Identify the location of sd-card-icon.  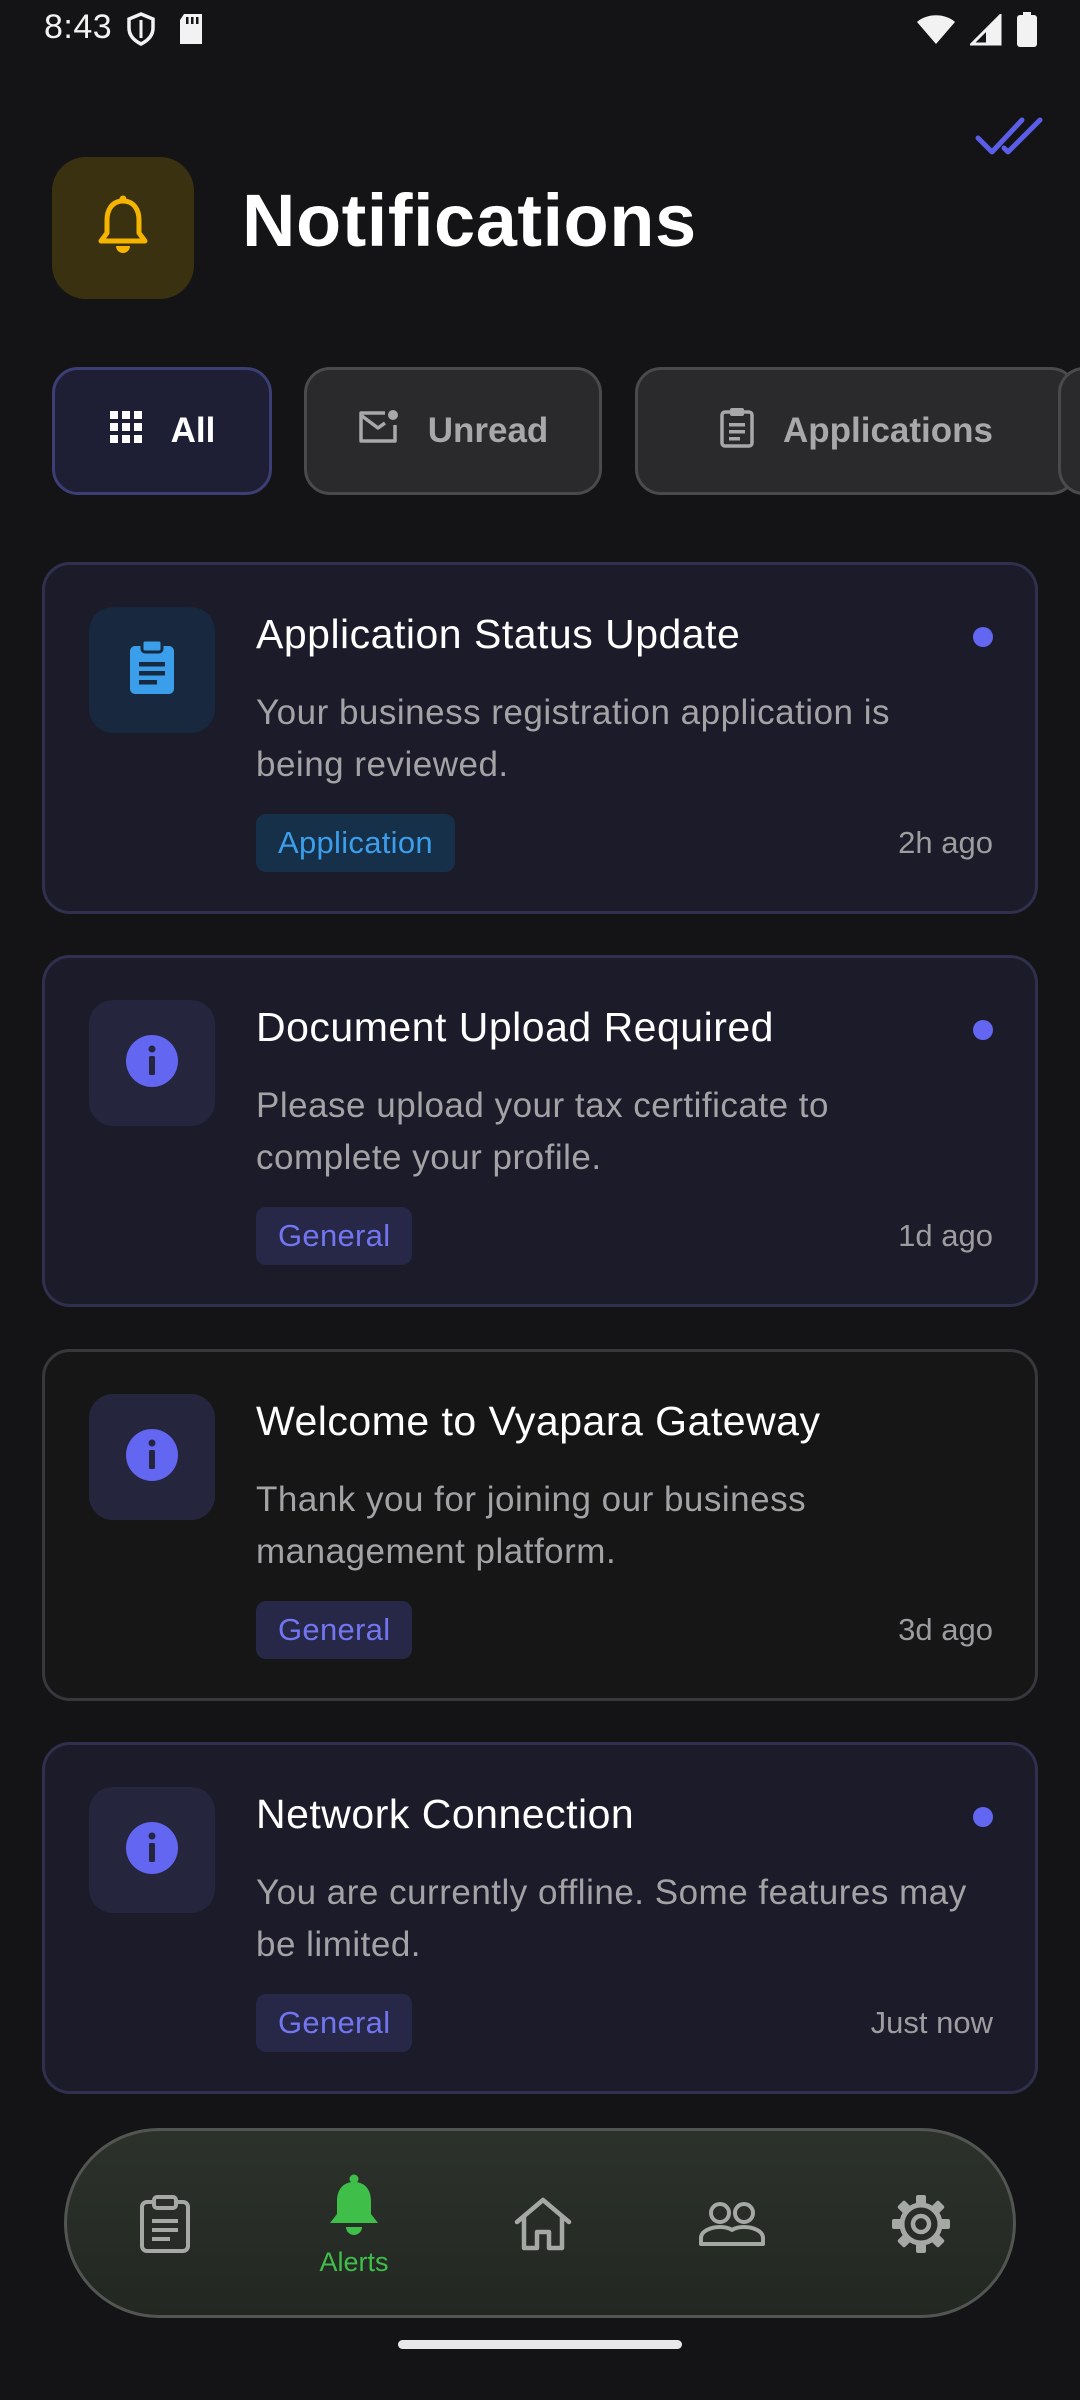
(191, 31).